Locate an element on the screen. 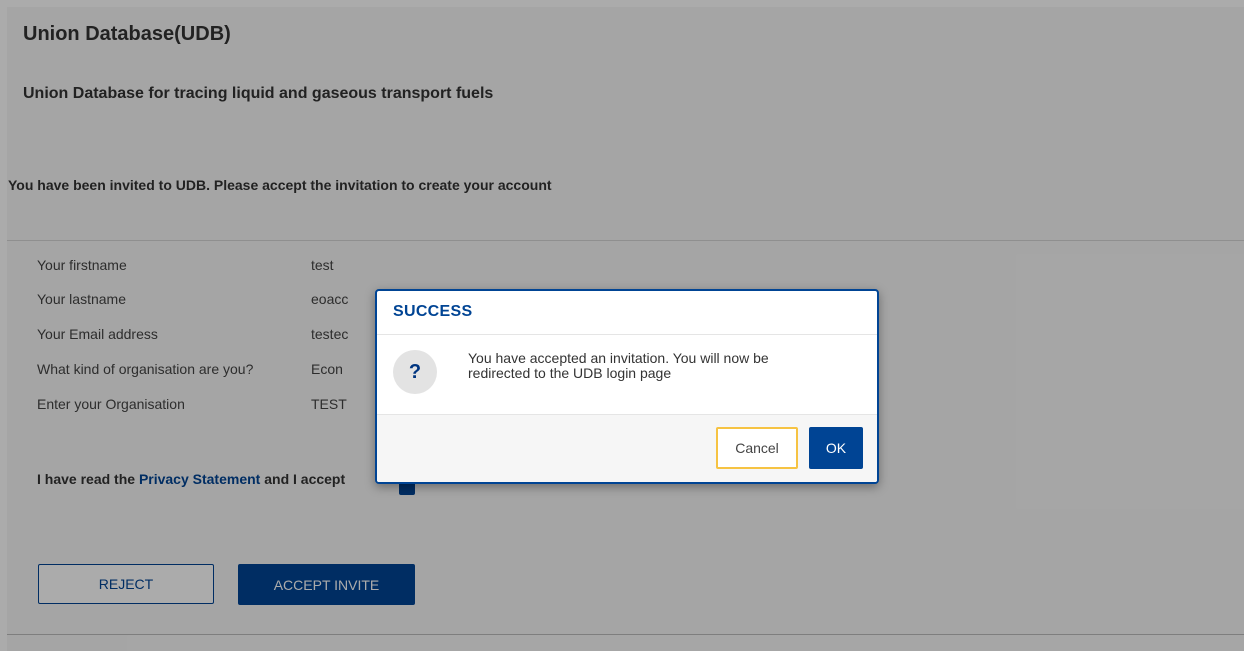  question-icon: ? is located at coordinates (415, 372).